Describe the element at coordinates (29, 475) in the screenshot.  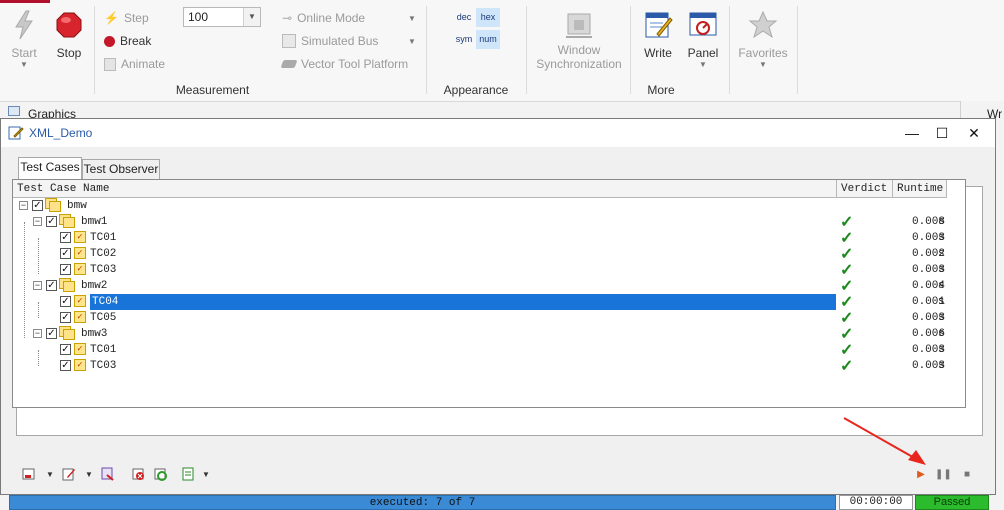
I see `report-icon` at that location.